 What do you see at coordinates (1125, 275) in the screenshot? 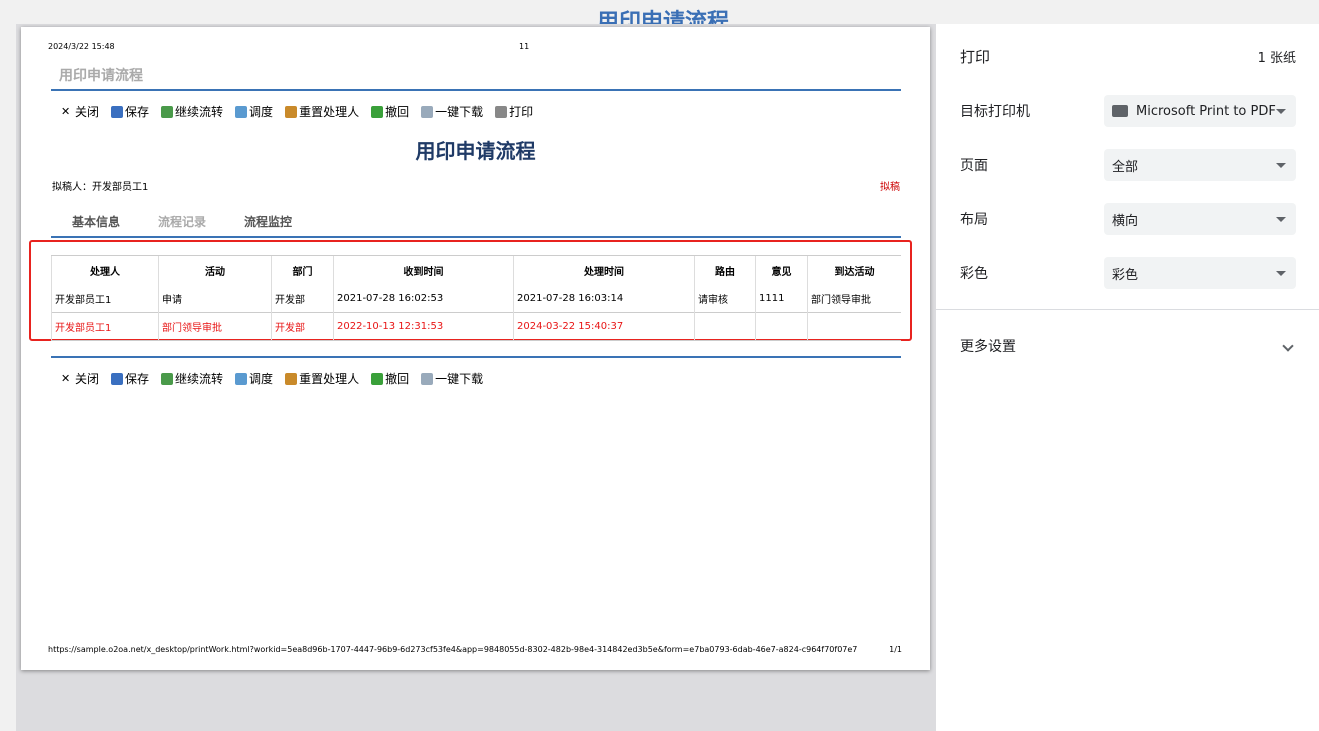
I see `color-value: 彩色` at bounding box center [1125, 275].